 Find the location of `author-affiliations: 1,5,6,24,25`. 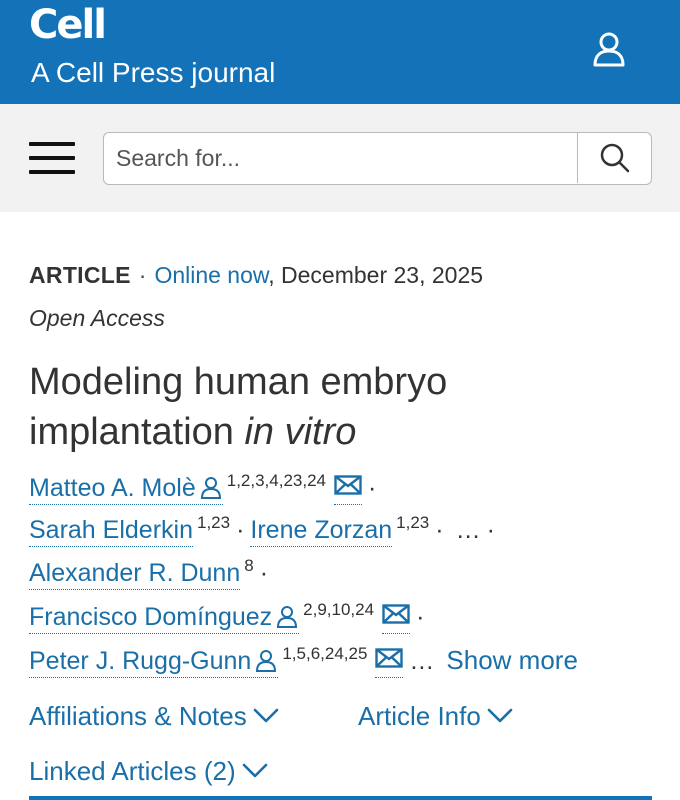

author-affiliations: 1,5,6,24,25 is located at coordinates (325, 653).